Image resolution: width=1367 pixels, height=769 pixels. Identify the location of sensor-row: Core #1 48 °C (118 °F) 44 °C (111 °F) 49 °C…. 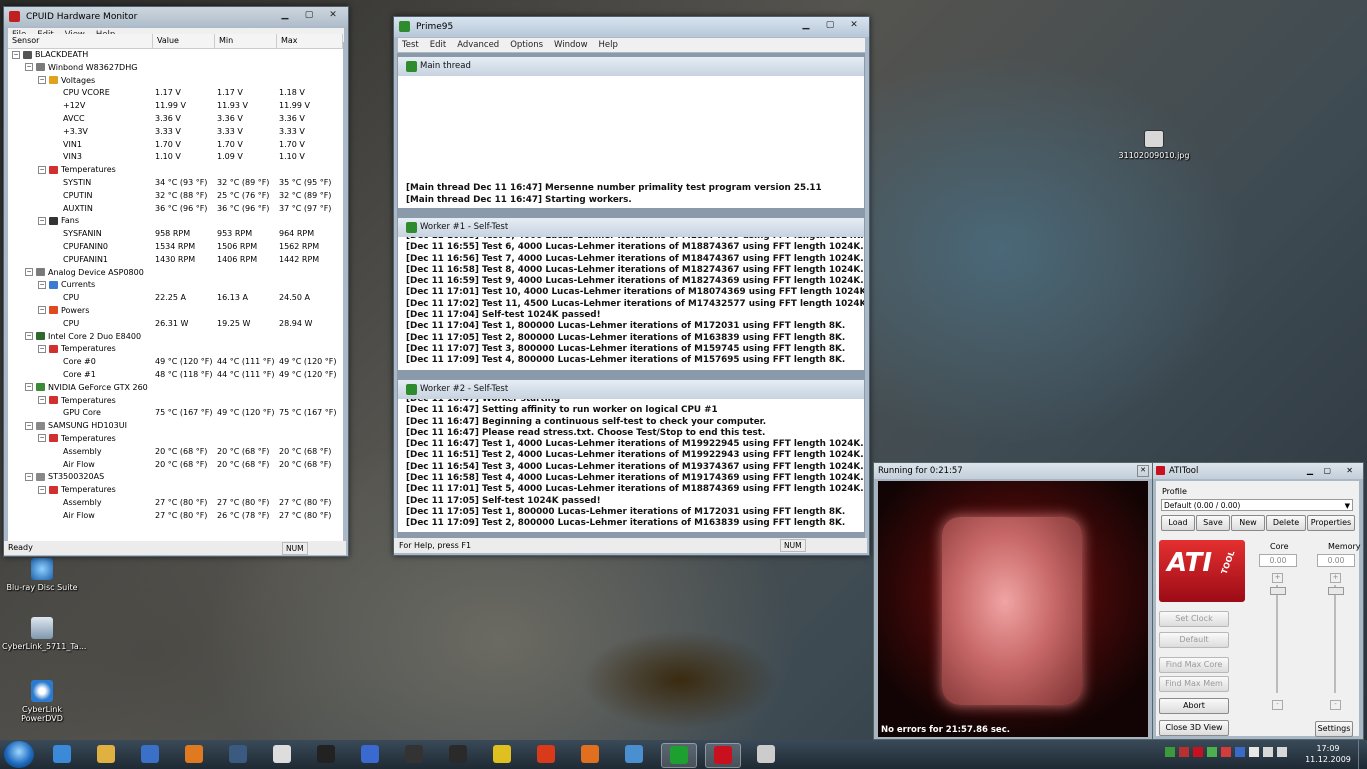
(175, 375).